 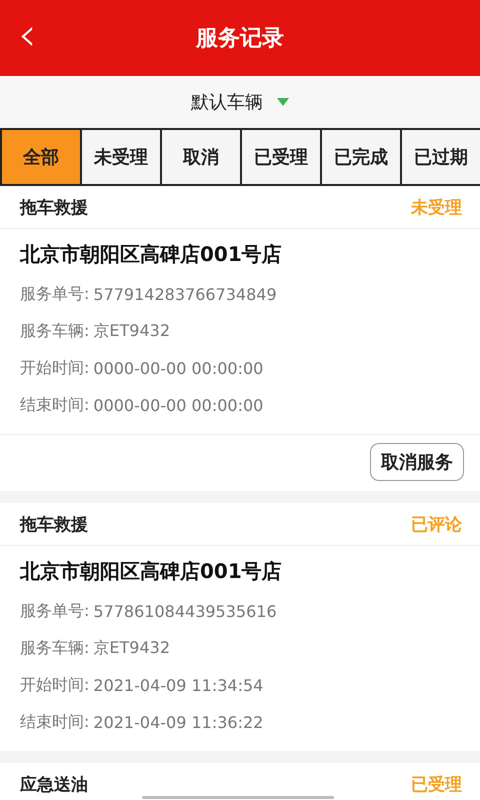 What do you see at coordinates (54, 785) in the screenshot?
I see `service-type: 应急送油` at bounding box center [54, 785].